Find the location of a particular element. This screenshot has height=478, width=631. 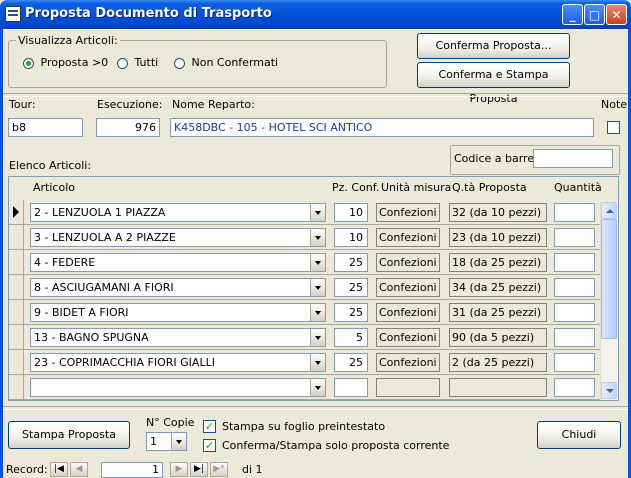

articolo-combo: 3 - LENZUOLA A 2 PIAZZE is located at coordinates (178, 237).